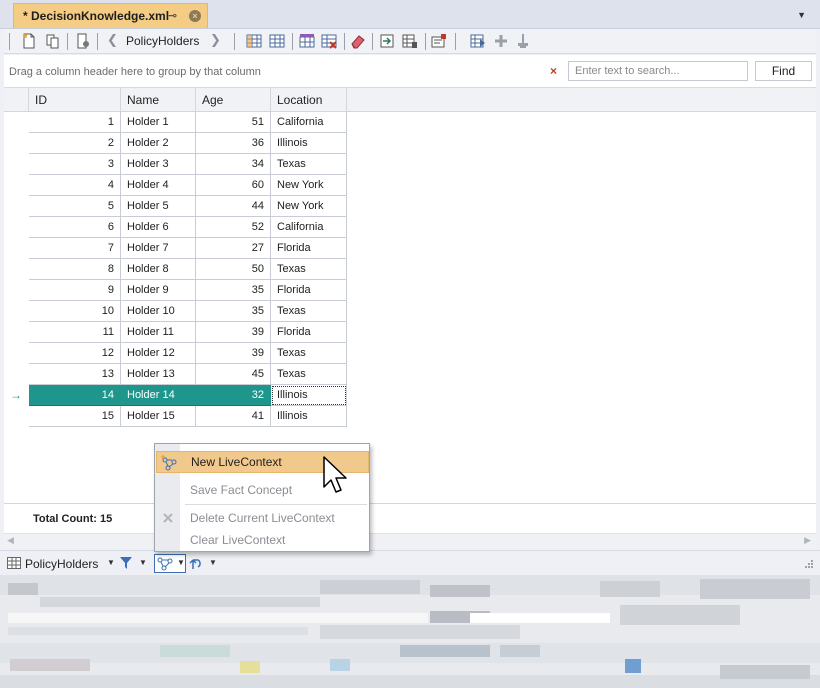 The height and width of the screenshot is (688, 820). I want to click on cell-name: Holder 1, so click(158, 122).